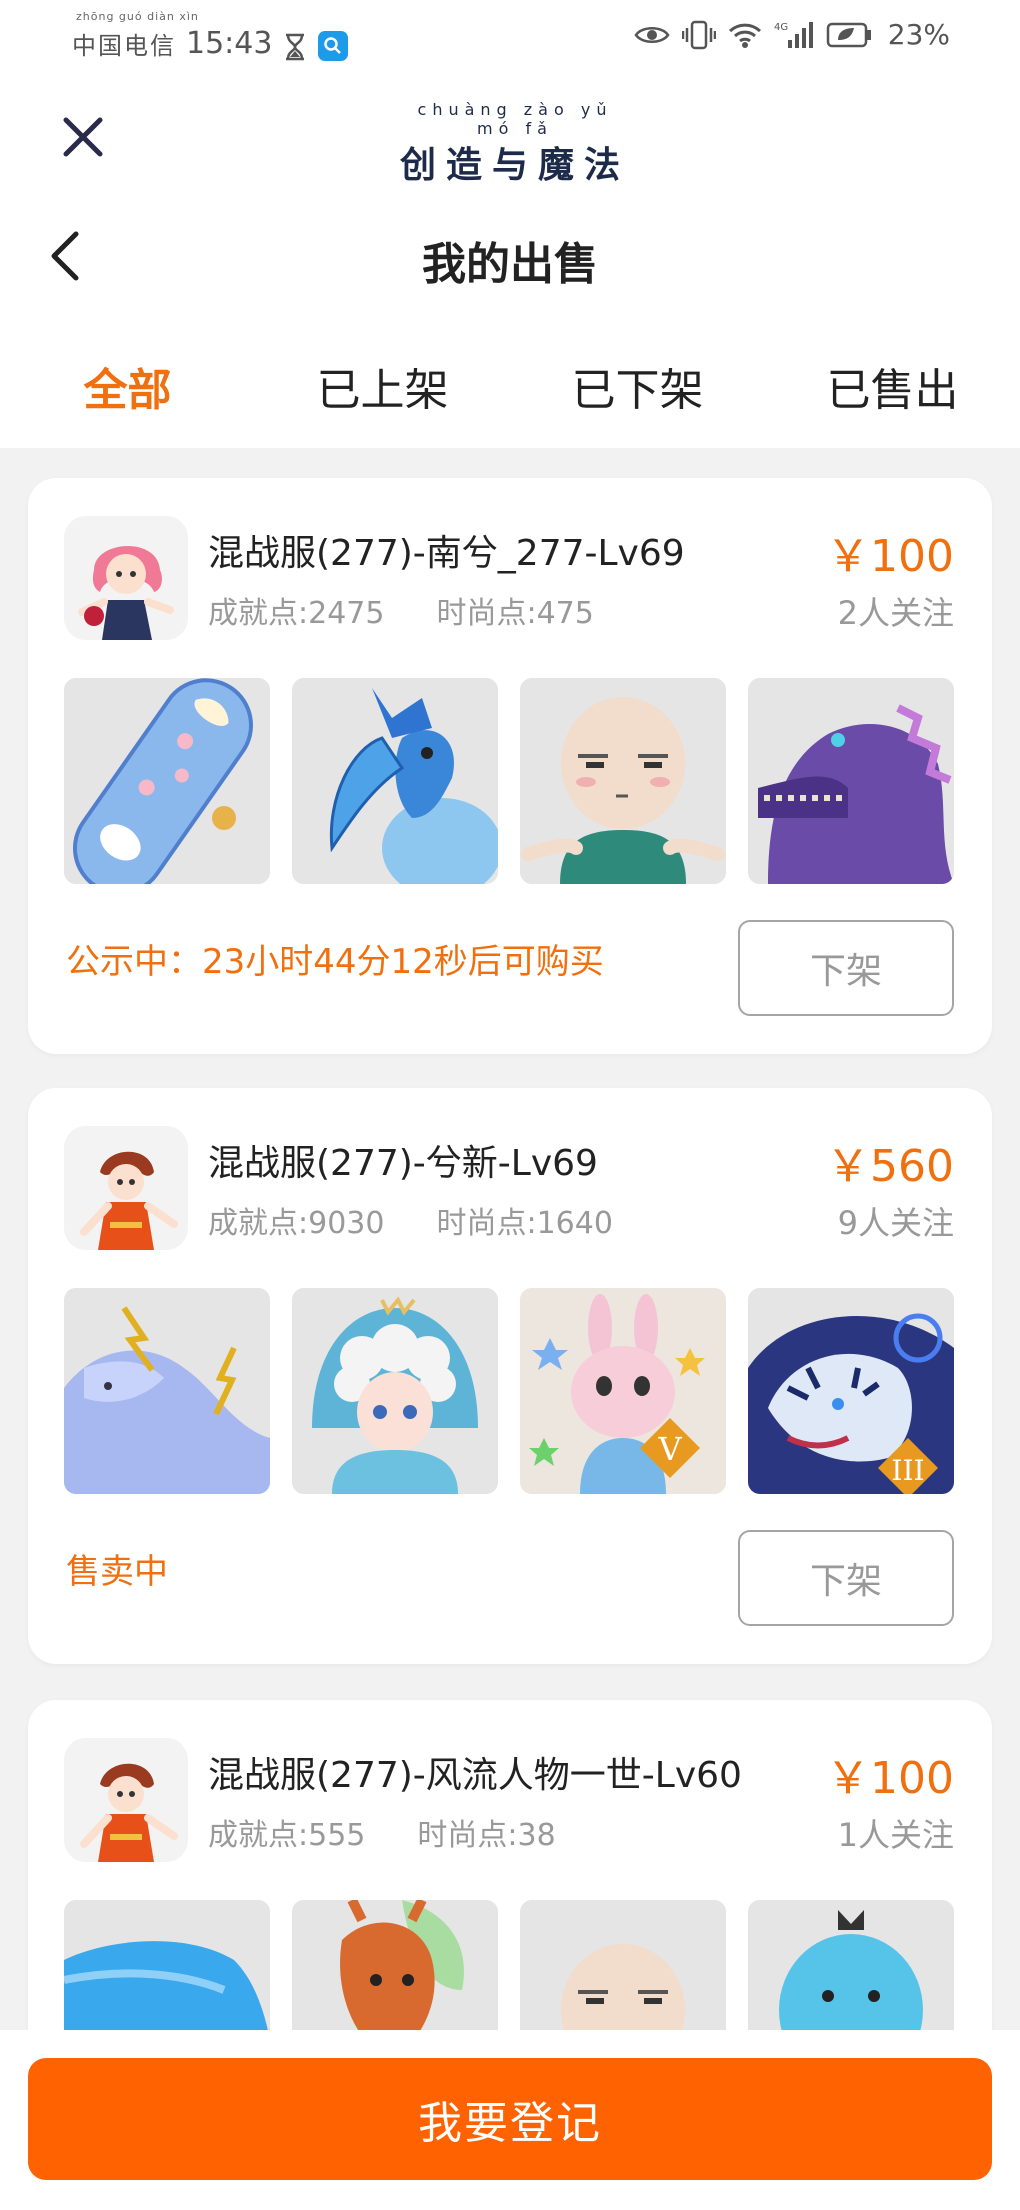 The width and height of the screenshot is (1020, 2210). What do you see at coordinates (509, 1391) in the screenshot?
I see `item-gallery: V III` at bounding box center [509, 1391].